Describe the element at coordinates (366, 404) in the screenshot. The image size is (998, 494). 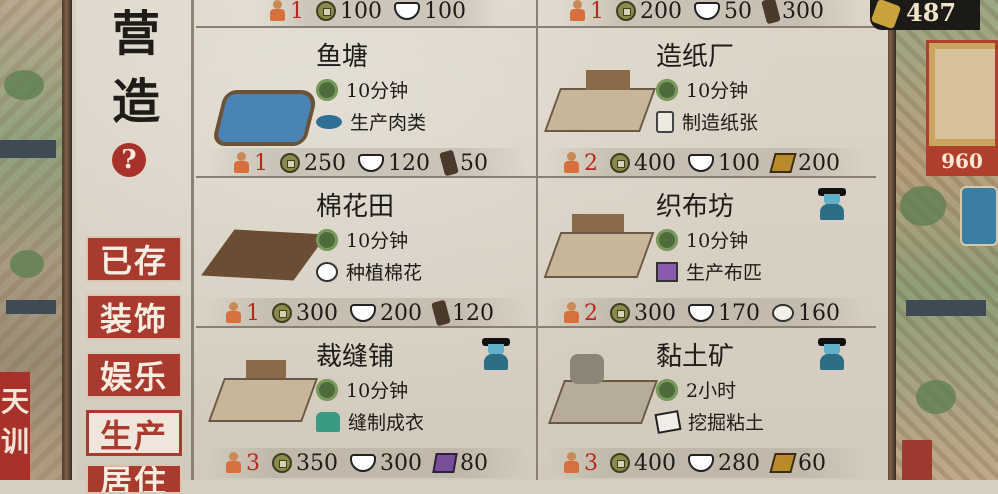
I see `building-card-tailor-shop: 裁缝铺 10分钟 缝制成衣 3 350 300 80` at that location.